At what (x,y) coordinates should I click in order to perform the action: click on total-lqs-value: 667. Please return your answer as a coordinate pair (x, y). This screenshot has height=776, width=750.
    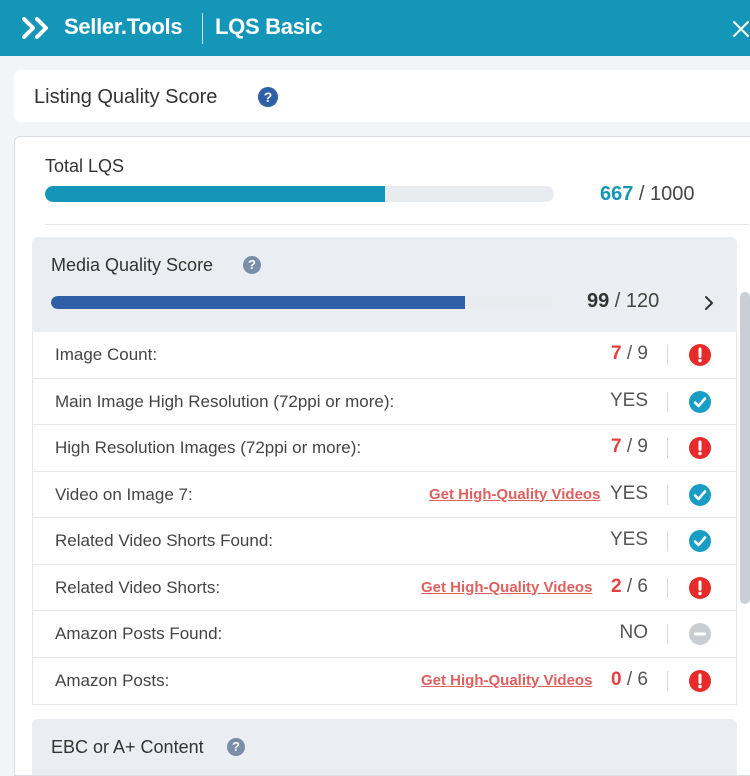
    Looking at the image, I should click on (617, 194).